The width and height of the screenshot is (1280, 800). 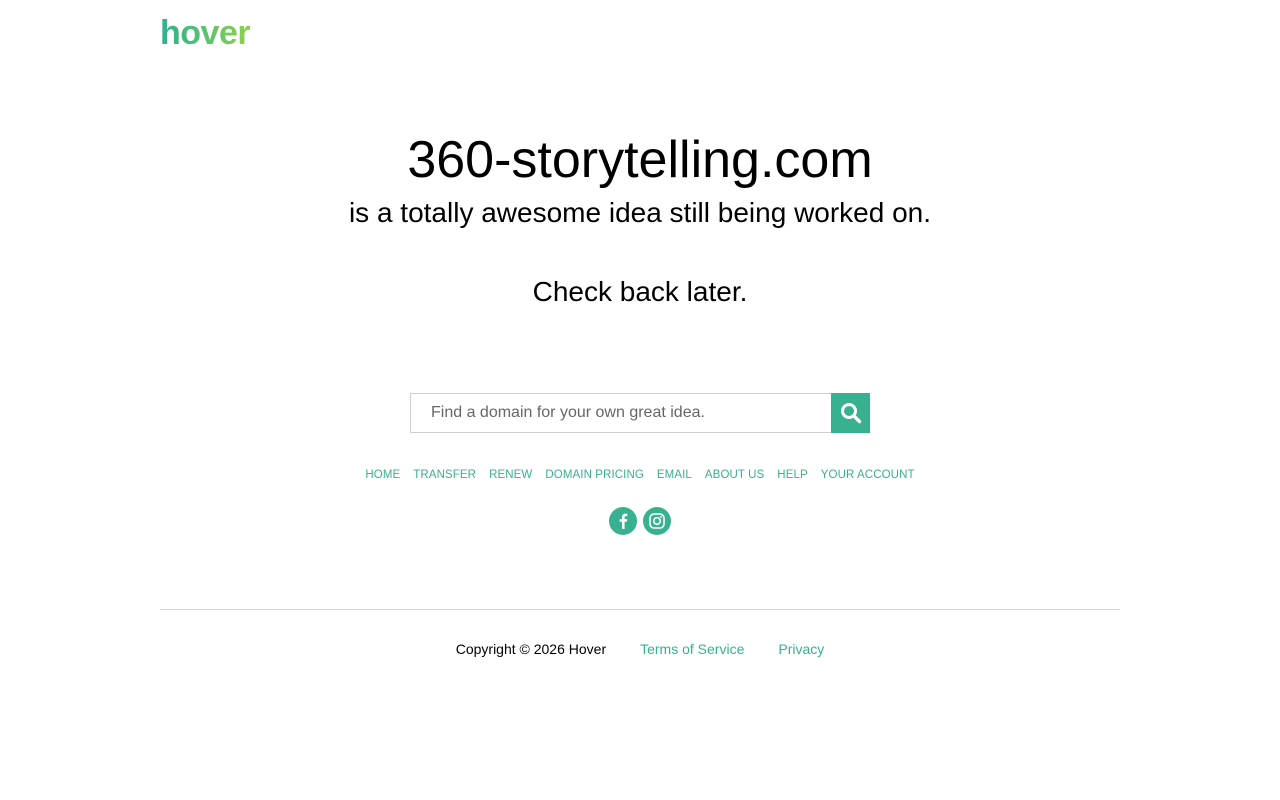 What do you see at coordinates (868, 475) in the screenshot?
I see `nav-your-account: YOUR ACCOUNT` at bounding box center [868, 475].